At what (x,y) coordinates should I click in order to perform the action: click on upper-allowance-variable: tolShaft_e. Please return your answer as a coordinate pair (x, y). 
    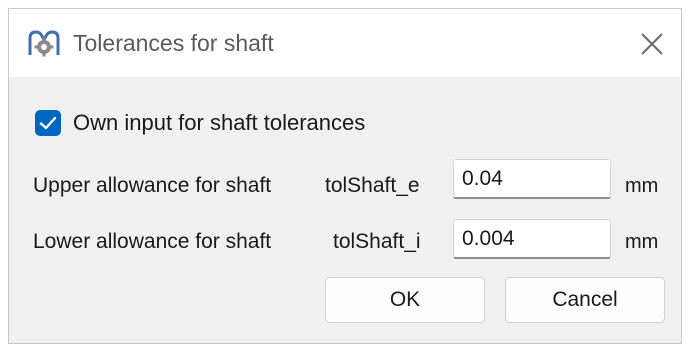
    Looking at the image, I should click on (372, 185).